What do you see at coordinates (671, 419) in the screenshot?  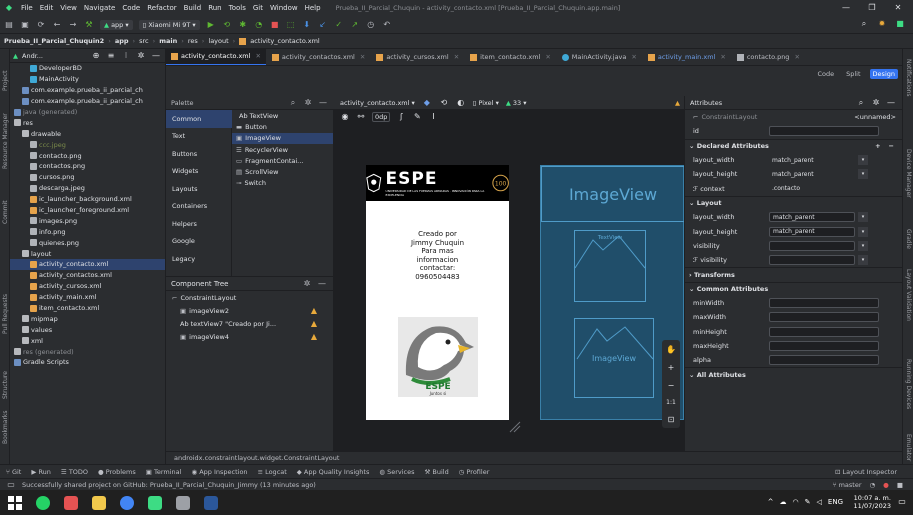 I see `zoom-fit-icon: ⊡` at bounding box center [671, 419].